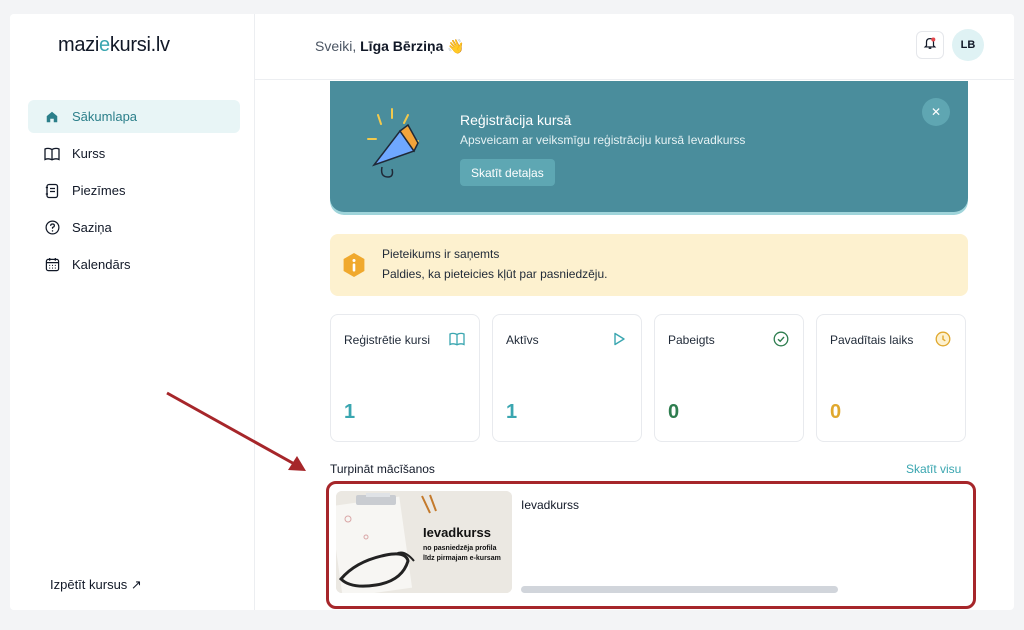 The image size is (1024, 630). Describe the element at coordinates (872, 340) in the screenshot. I see `stat-label: Pavadītais laiks` at that location.